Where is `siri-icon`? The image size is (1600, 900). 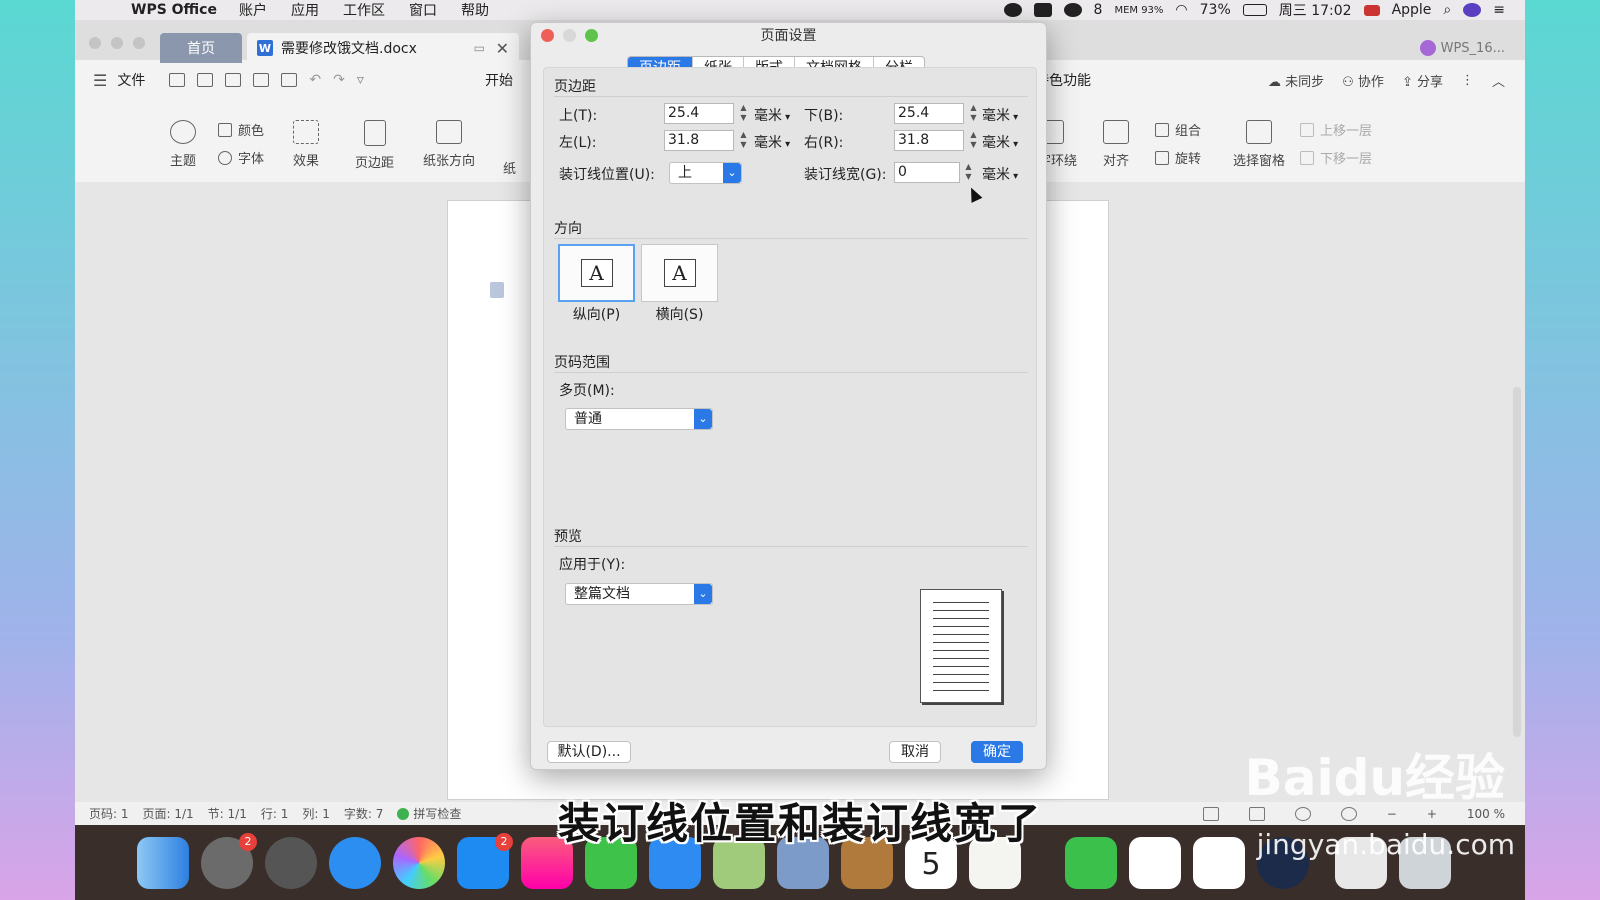
siri-icon is located at coordinates (1472, 10).